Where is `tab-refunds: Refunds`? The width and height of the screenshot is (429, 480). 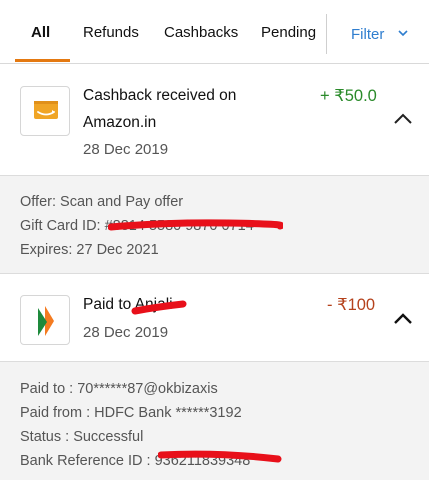 tab-refunds: Refunds is located at coordinates (111, 32).